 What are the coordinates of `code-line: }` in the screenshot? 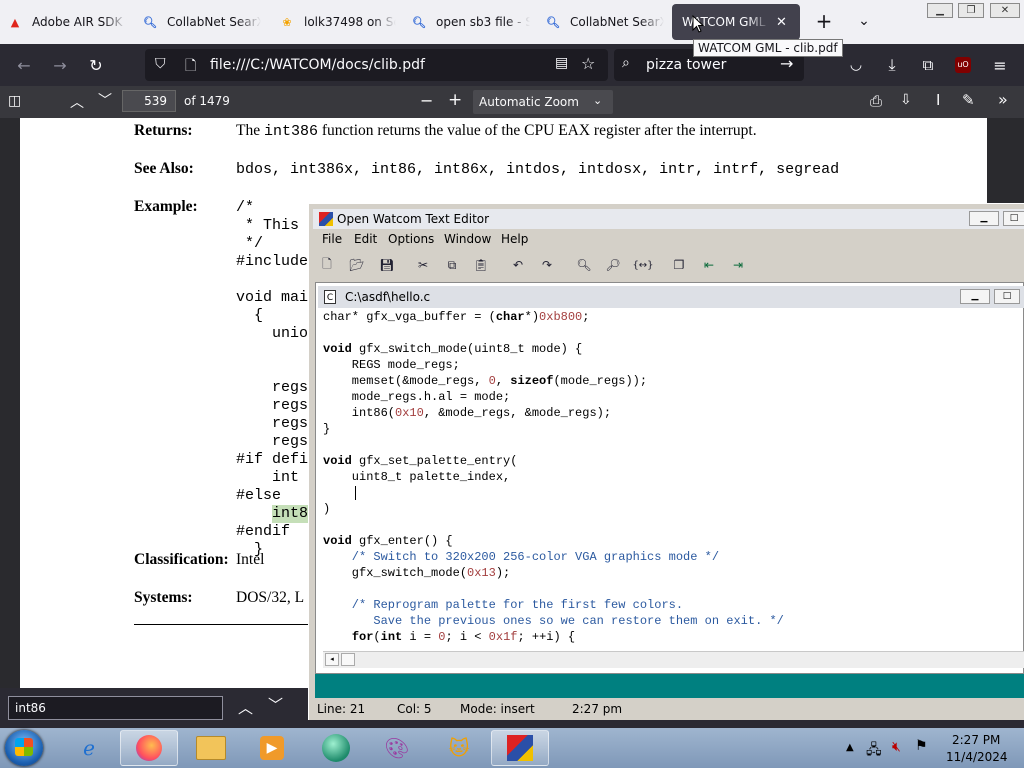 It's located at (326, 429).